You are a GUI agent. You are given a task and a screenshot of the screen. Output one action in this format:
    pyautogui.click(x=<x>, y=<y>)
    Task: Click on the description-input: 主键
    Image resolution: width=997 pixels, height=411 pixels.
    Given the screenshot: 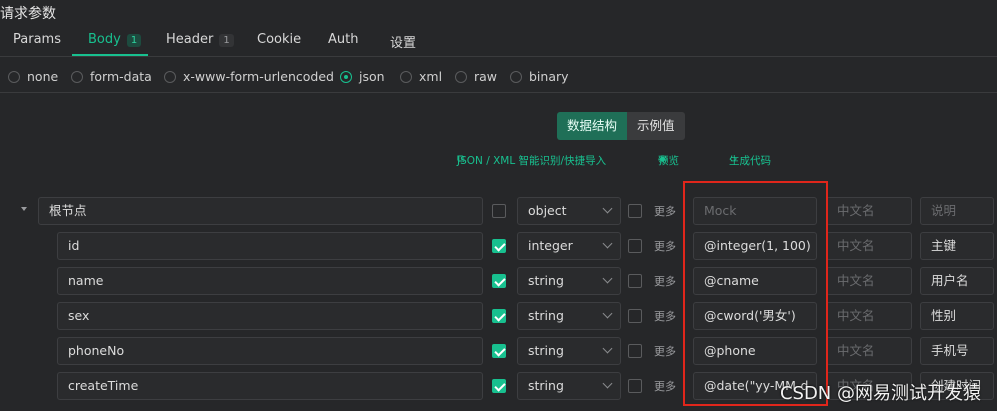 What is the action you would take?
    pyautogui.click(x=957, y=246)
    